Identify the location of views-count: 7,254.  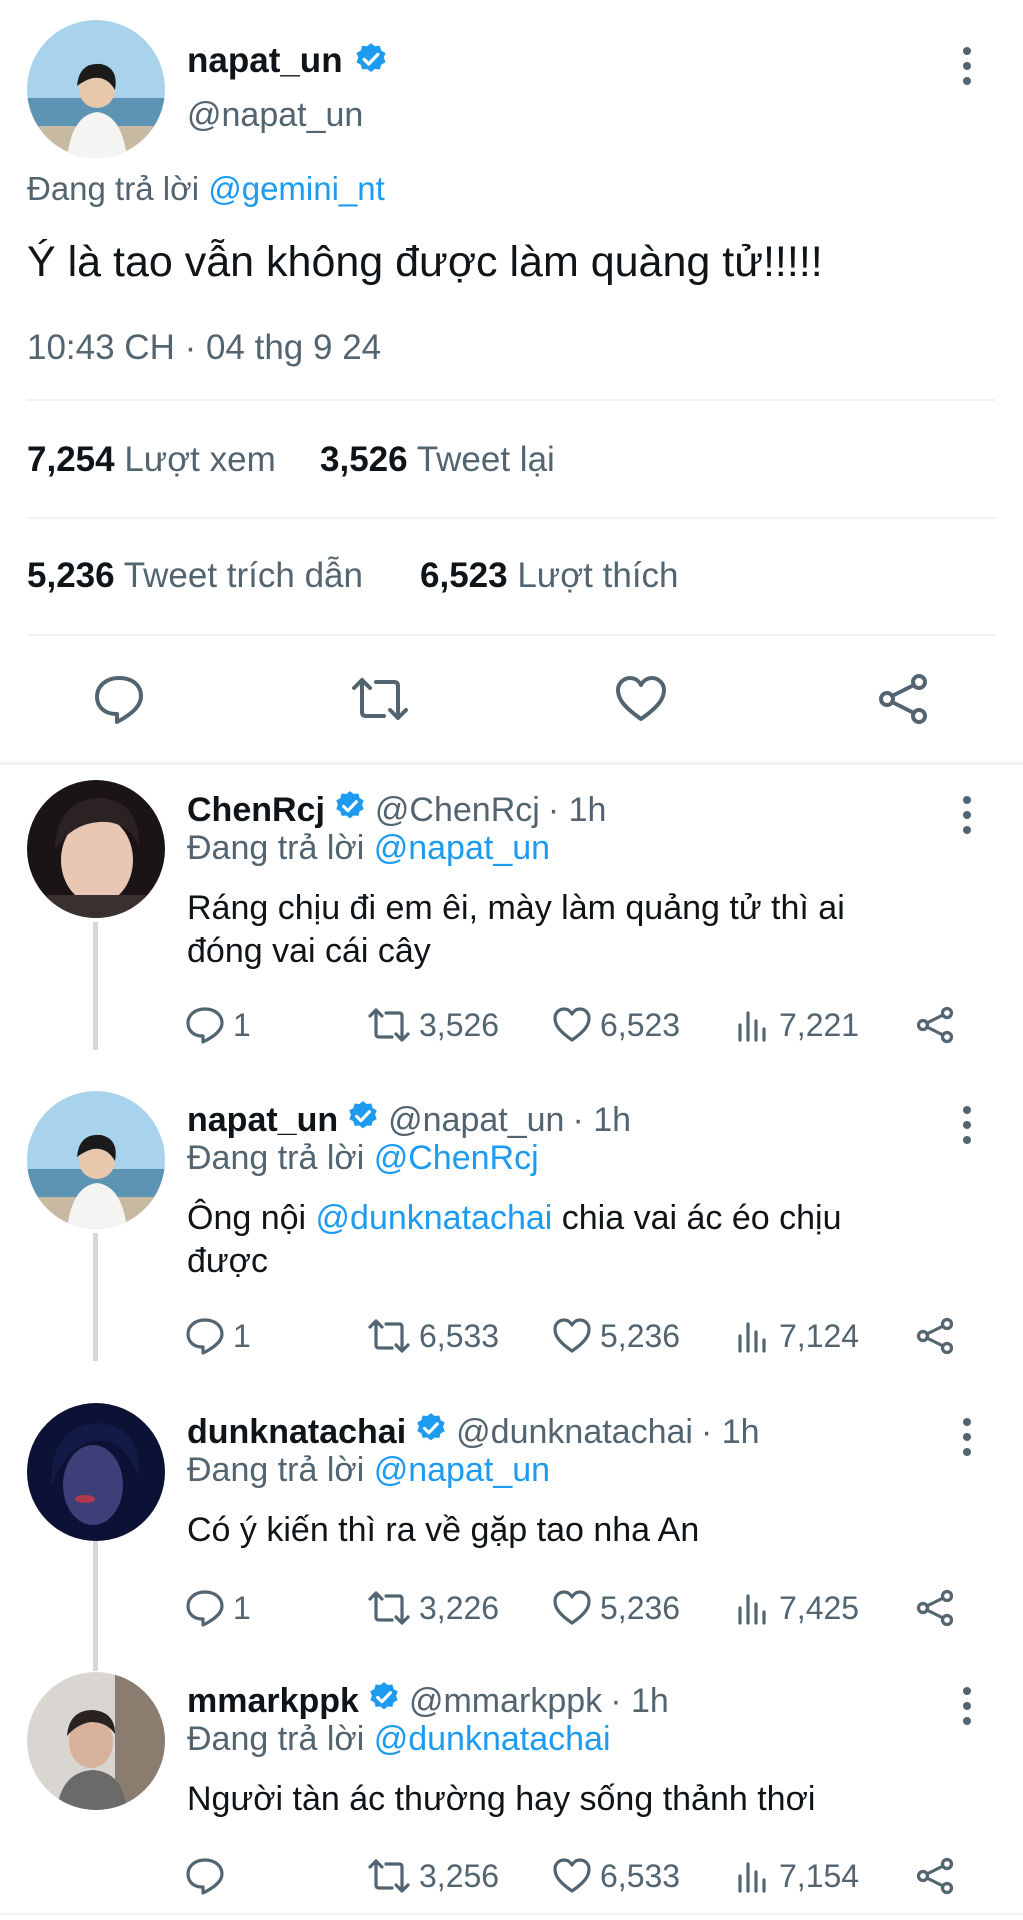
(71, 459).